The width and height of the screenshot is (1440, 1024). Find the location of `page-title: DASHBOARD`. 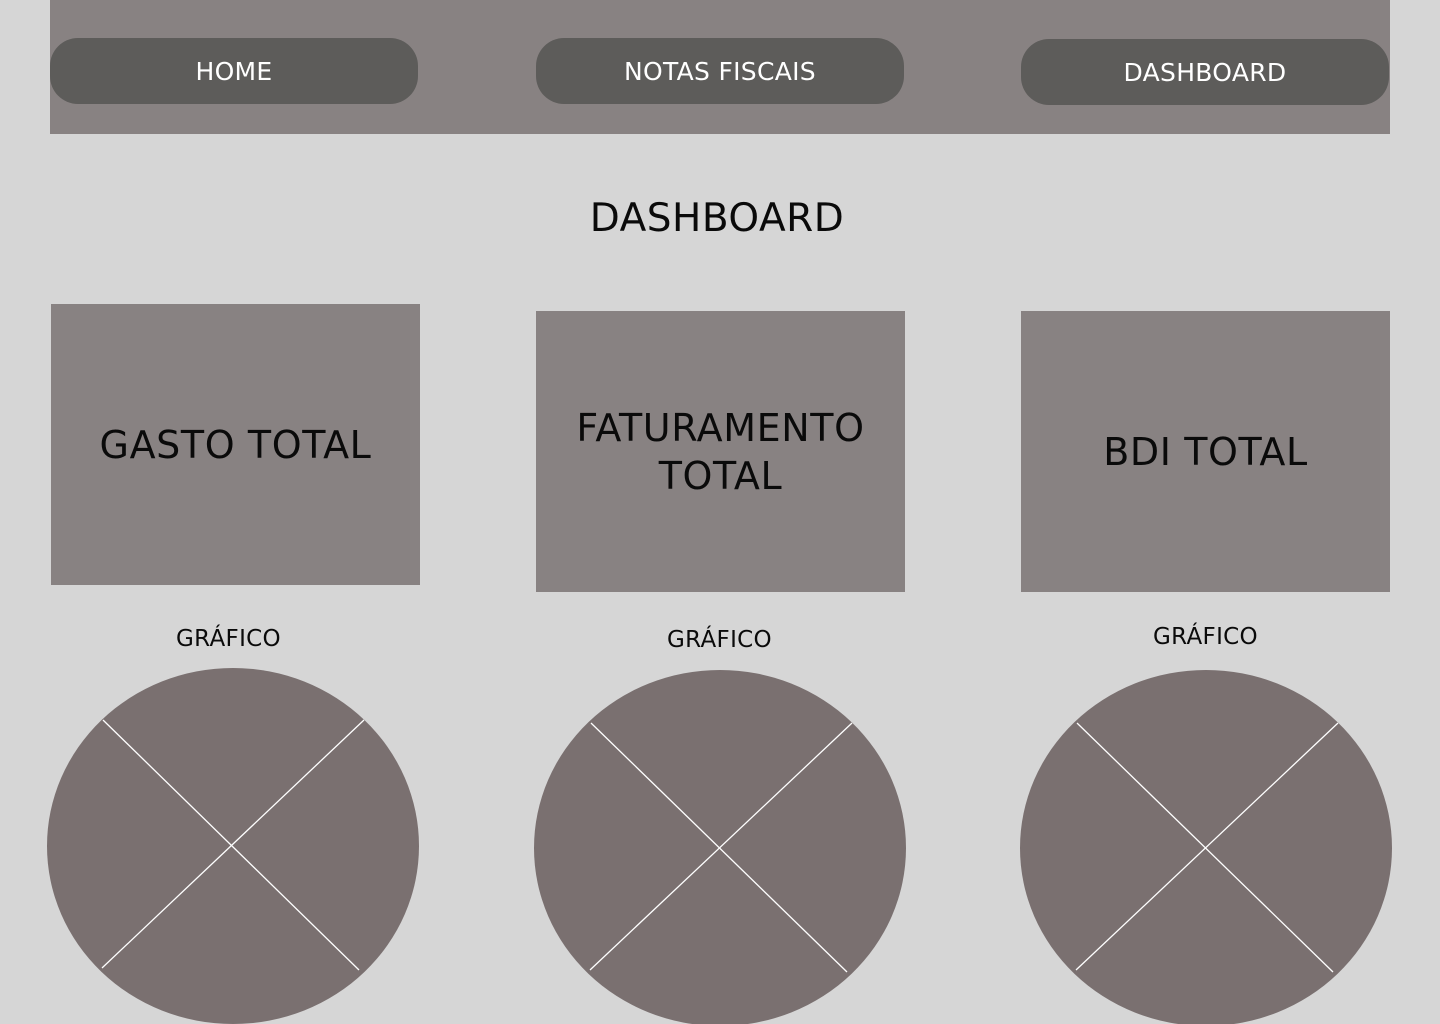

page-title: DASHBOARD is located at coordinates (717, 218).